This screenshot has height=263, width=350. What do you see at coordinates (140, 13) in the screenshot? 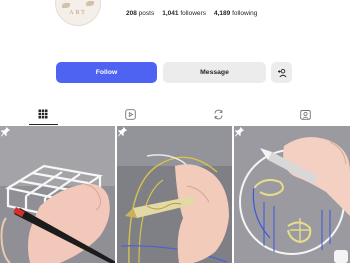
I see `stat-posts: 208 posts` at bounding box center [140, 13].